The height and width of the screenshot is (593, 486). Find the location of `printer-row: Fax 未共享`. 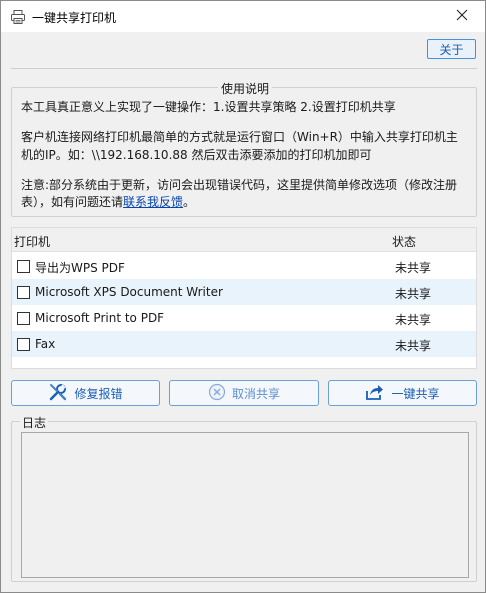

printer-row: Fax 未共享 is located at coordinates (244, 344).